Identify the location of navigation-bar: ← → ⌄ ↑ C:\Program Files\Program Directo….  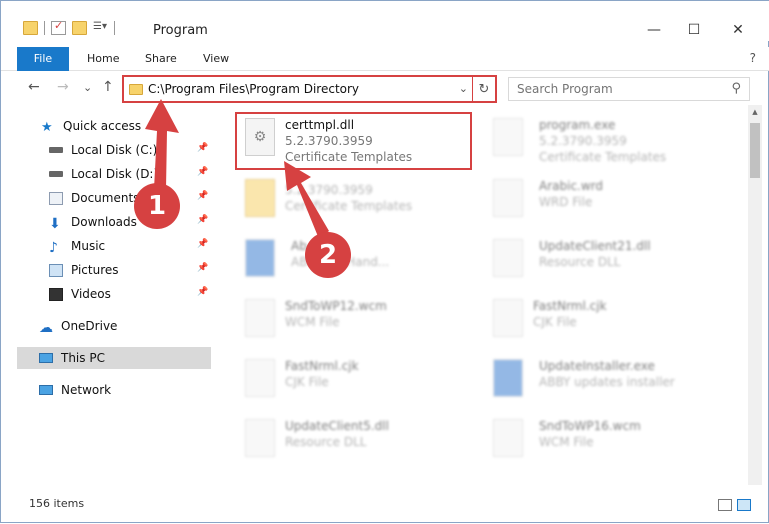
(385, 89).